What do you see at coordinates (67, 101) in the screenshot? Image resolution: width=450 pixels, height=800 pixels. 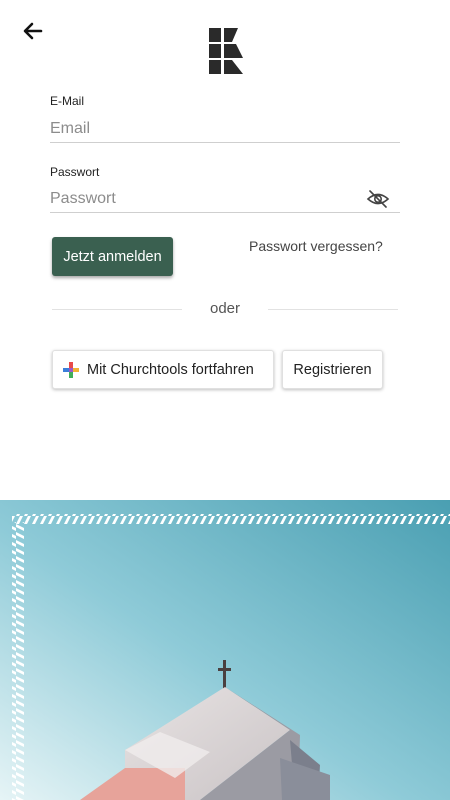 I see `email-label: E-Mail` at bounding box center [67, 101].